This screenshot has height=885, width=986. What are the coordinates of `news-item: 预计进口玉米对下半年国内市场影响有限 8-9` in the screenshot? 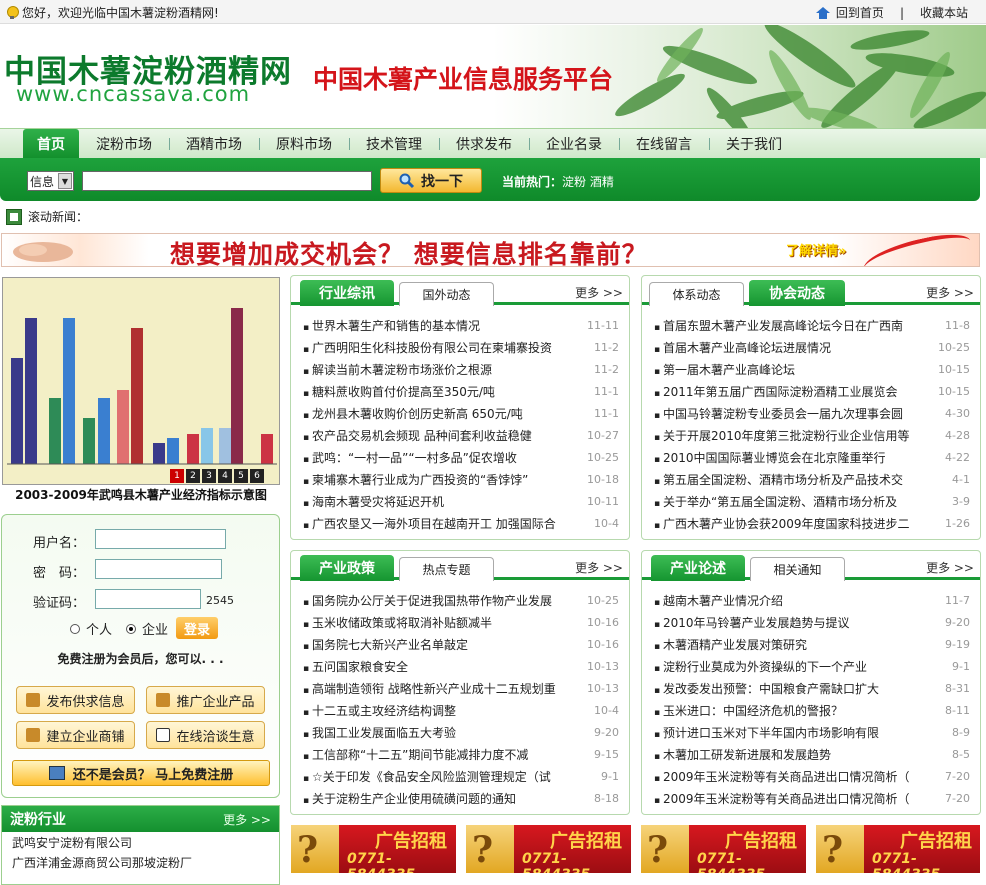 It's located at (811, 732).